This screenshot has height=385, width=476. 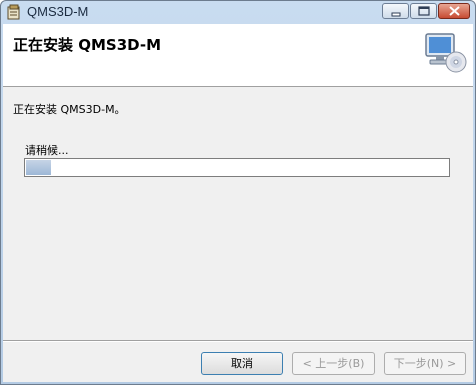 I want to click on close-icon, so click(x=454, y=11).